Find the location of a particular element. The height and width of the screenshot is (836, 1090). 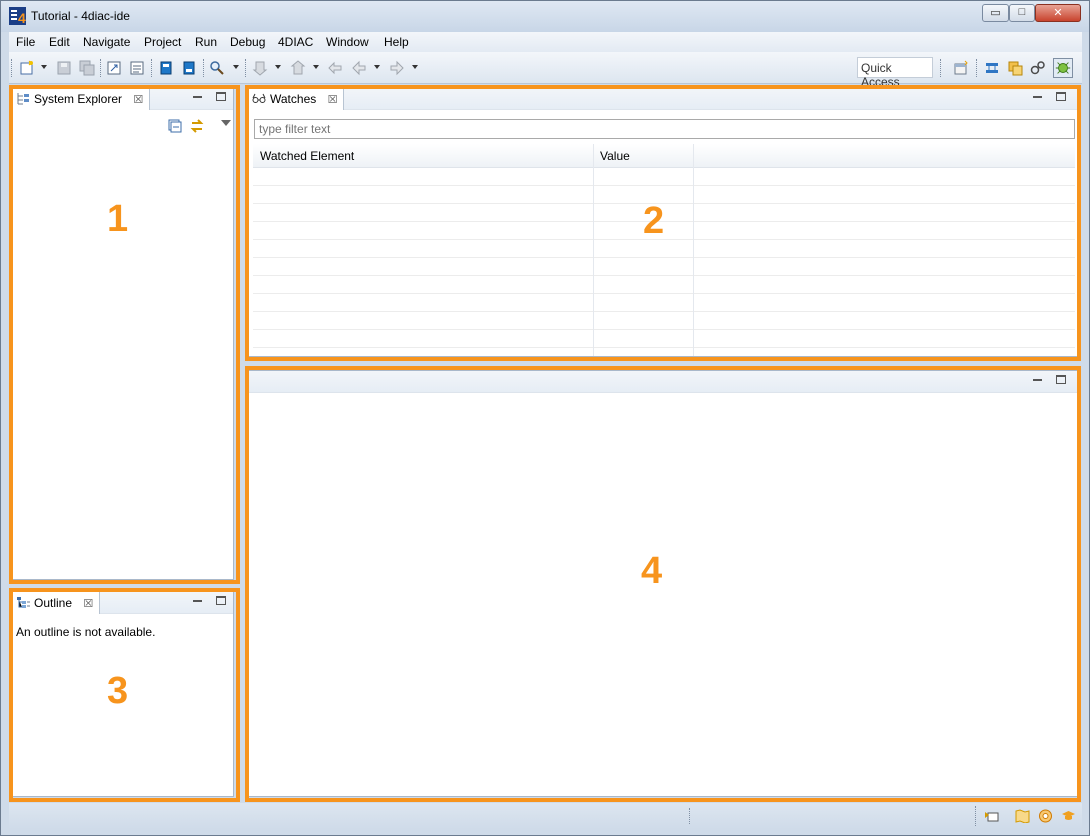

export-icon is located at coordinates (114, 68).